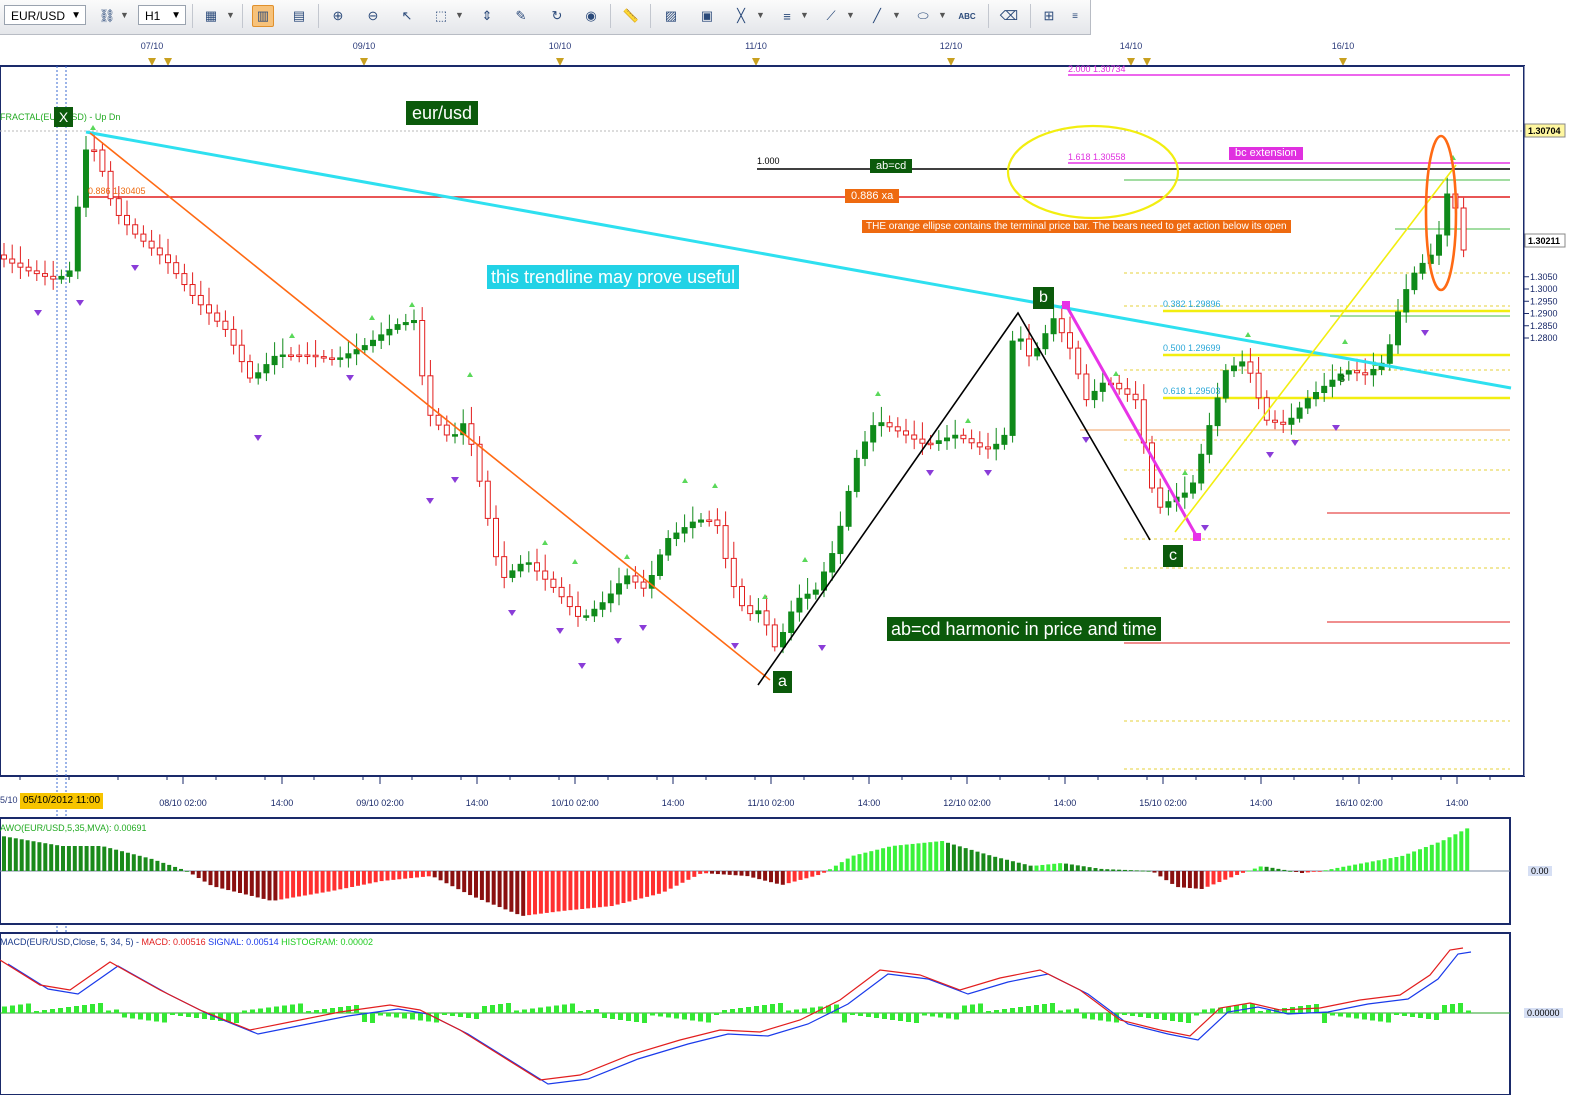  Describe the element at coordinates (441, 16) in the screenshot. I see `zoom-box-icon: ⬚` at that location.